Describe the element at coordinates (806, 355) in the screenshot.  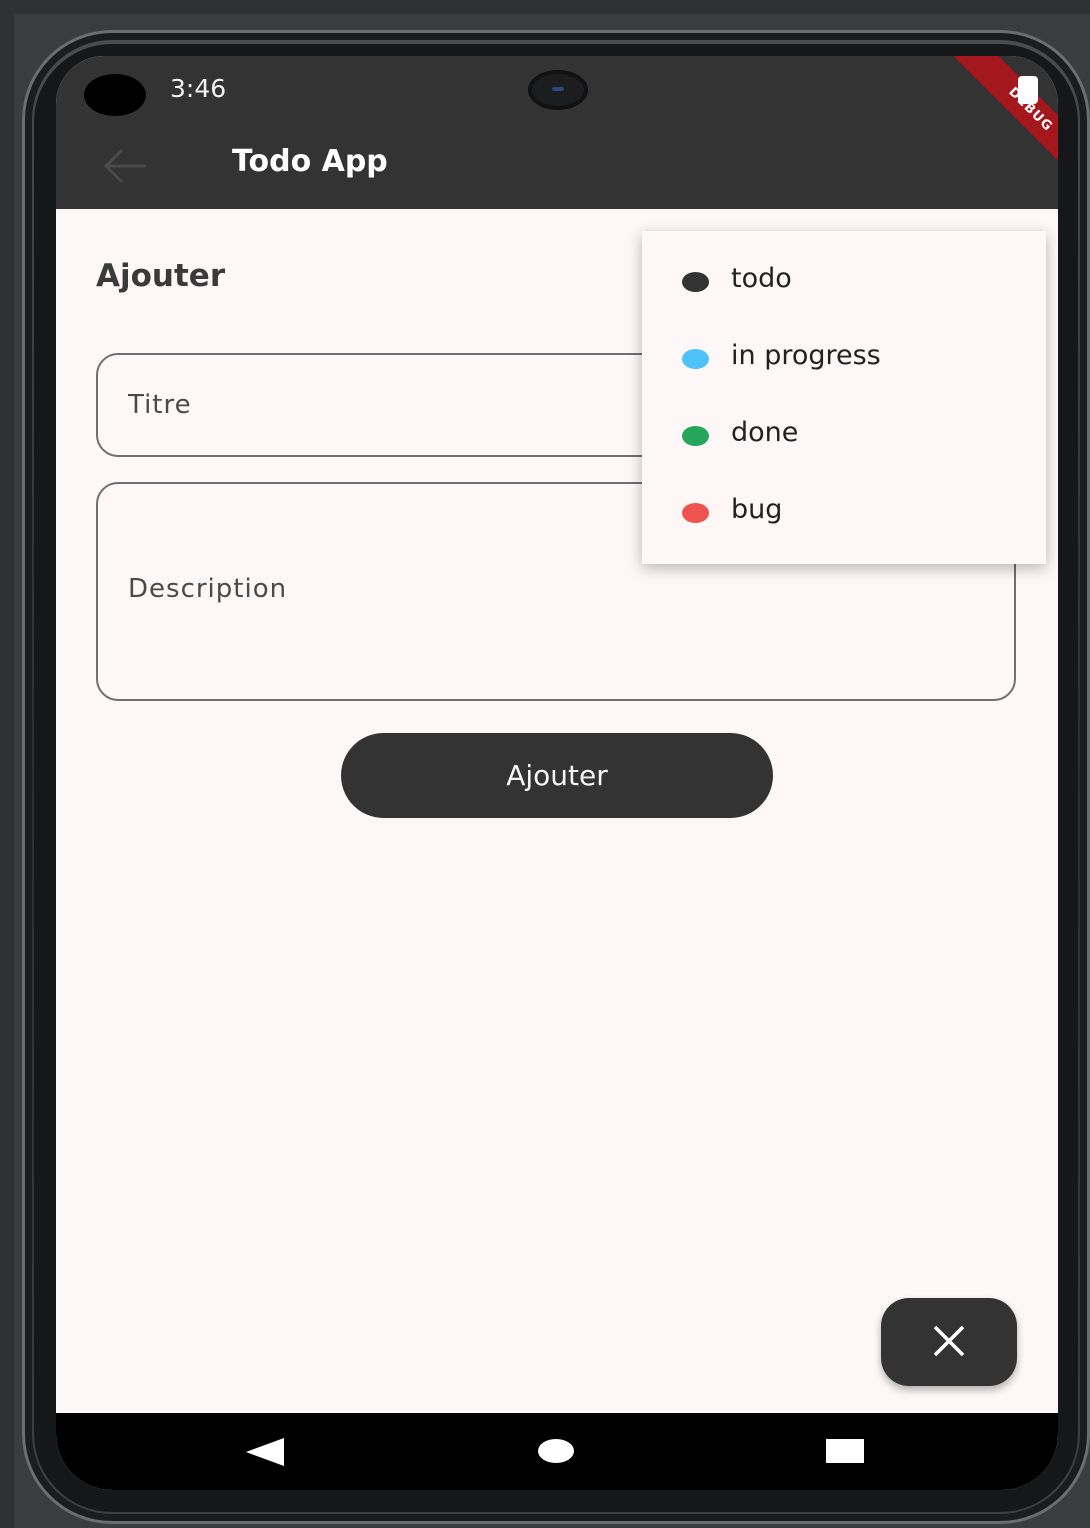
I see `menu-item-label: in progress` at that location.